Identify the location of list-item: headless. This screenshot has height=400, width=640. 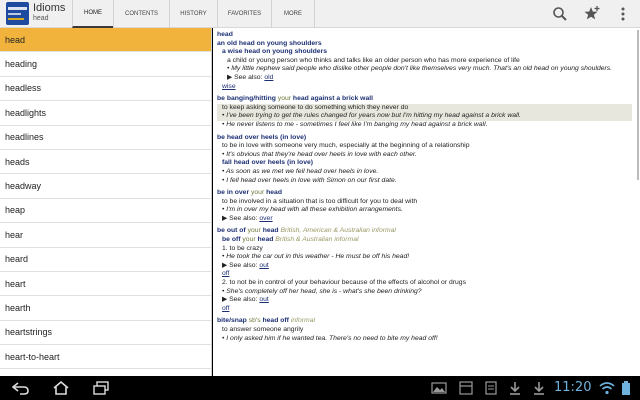
(105, 89).